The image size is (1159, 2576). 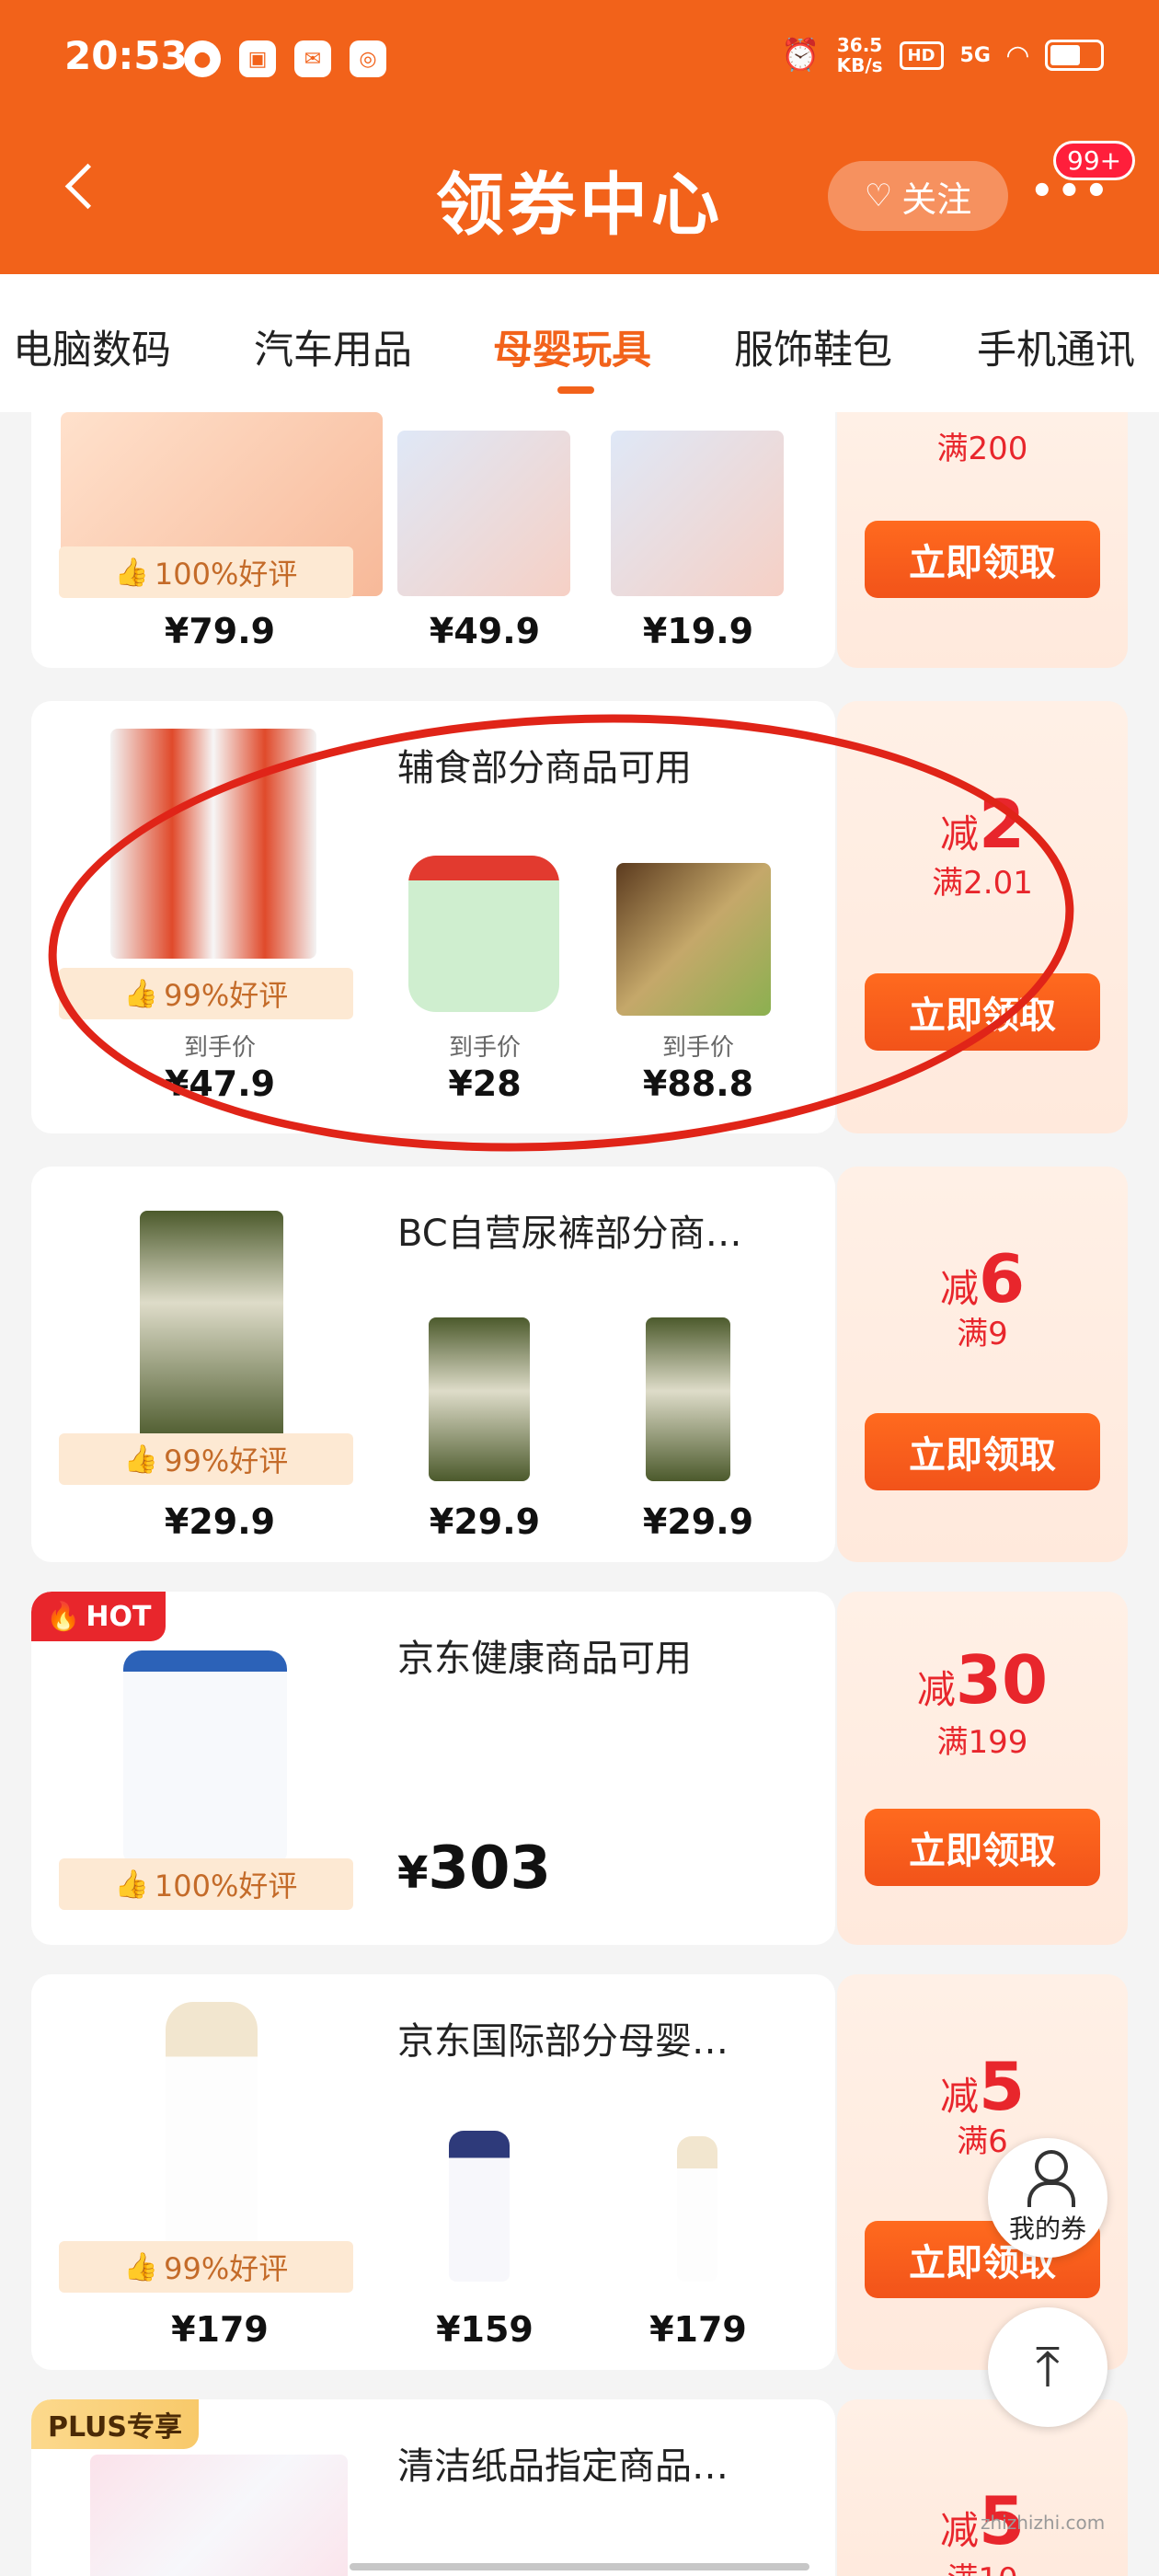 I want to click on coupon-card-4: 👍 99%好评 京东国际部分母婴… ¥179 ¥159 ¥179, so click(x=433, y=2172).